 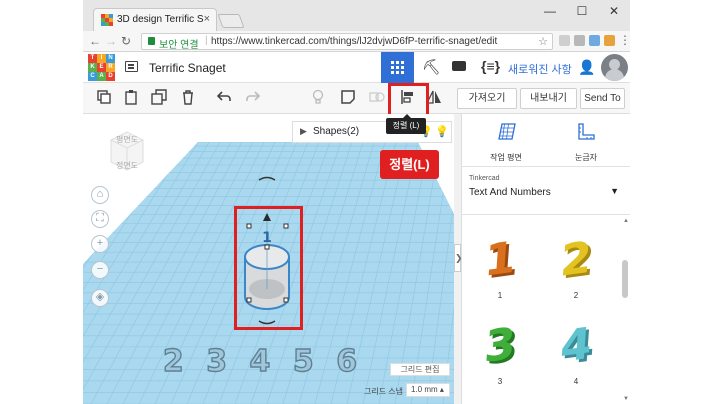 What do you see at coordinates (586, 132) in the screenshot?
I see `ruler-icon` at bounding box center [586, 132].